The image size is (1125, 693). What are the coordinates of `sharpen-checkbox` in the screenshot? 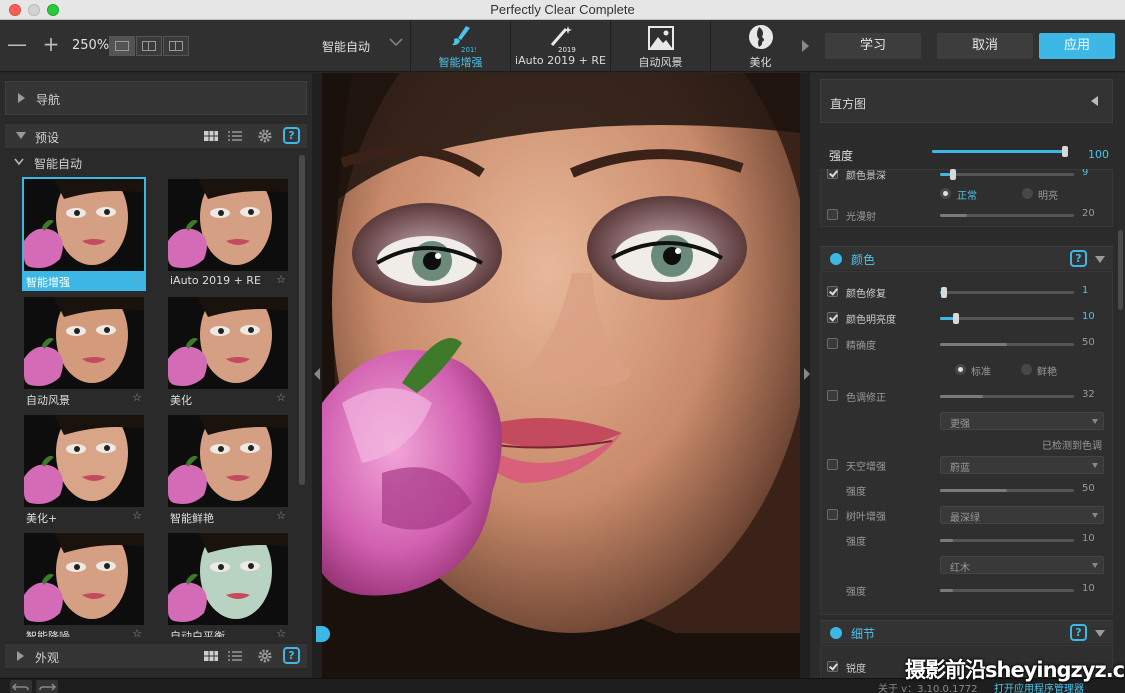 It's located at (832, 666).